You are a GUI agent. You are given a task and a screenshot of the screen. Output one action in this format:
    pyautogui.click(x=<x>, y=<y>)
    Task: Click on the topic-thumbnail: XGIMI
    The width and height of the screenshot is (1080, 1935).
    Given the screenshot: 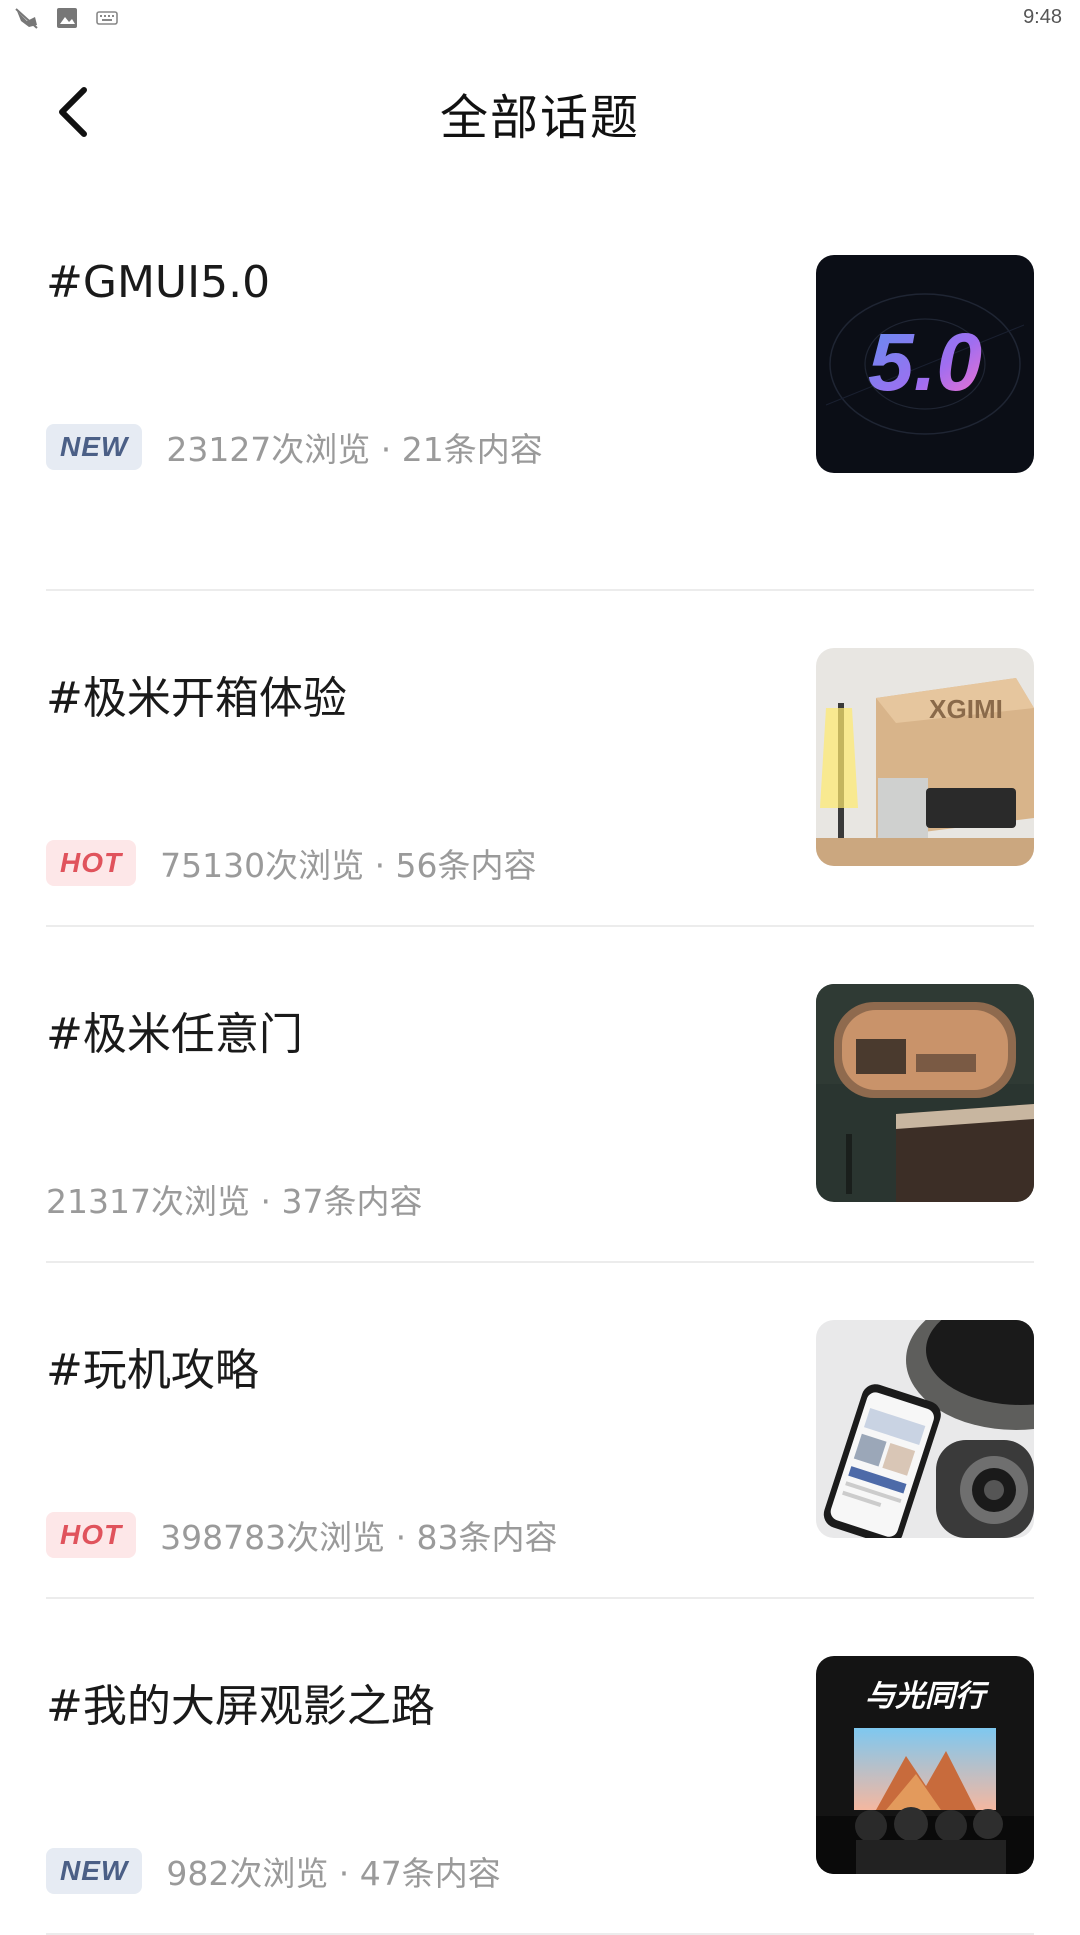 What is the action you would take?
    pyautogui.click(x=925, y=757)
    